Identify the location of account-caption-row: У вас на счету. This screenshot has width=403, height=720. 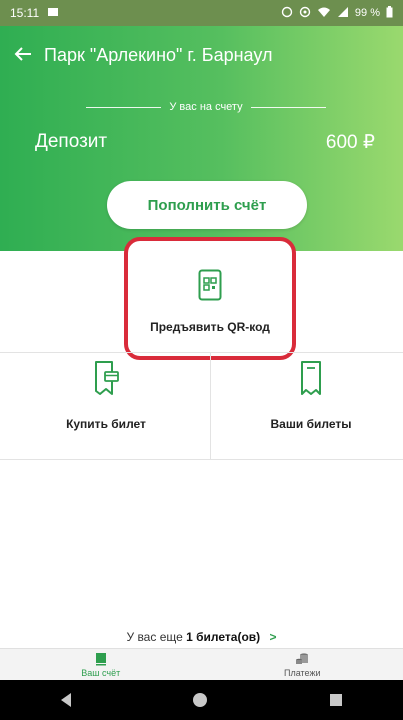
(206, 107).